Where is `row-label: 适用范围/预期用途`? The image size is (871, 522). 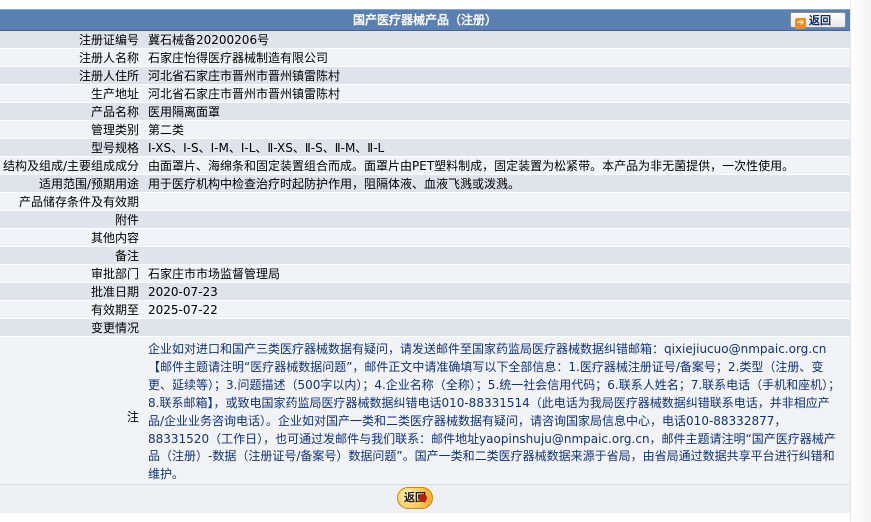 row-label: 适用范围/预期用途 is located at coordinates (71, 183).